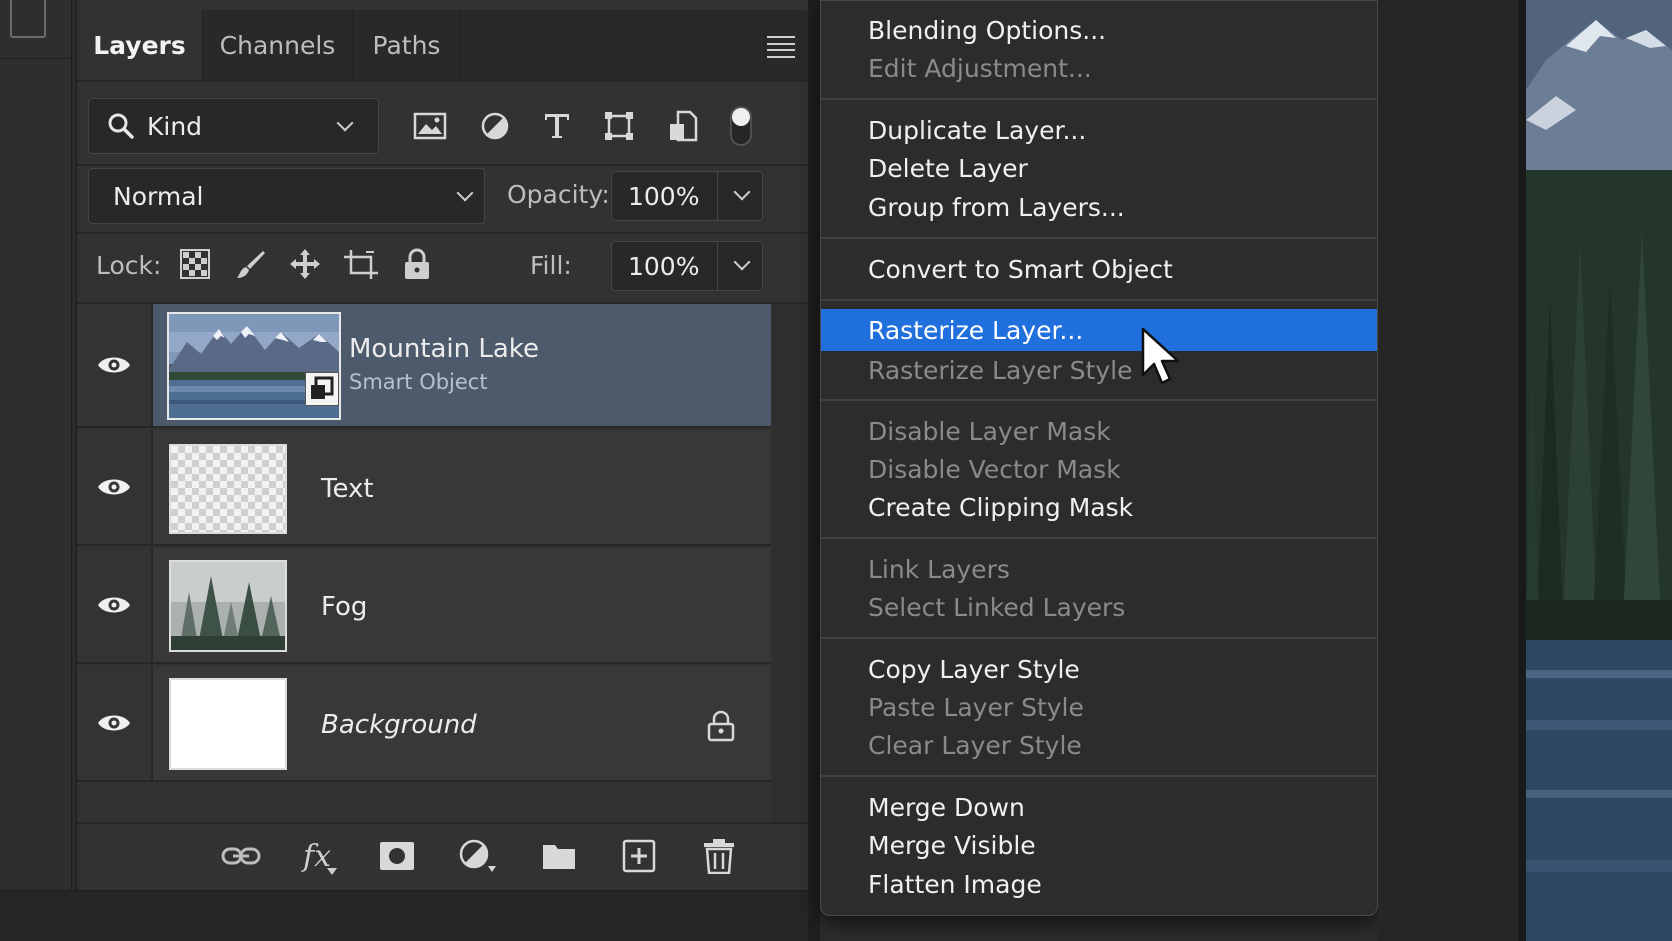  I want to click on tool-strip, so click(36, 445).